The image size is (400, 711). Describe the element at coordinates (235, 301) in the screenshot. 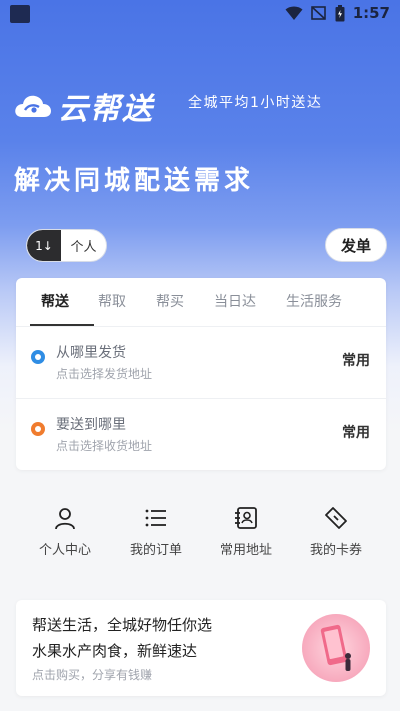

I see `tab-same-day: 当日达` at that location.